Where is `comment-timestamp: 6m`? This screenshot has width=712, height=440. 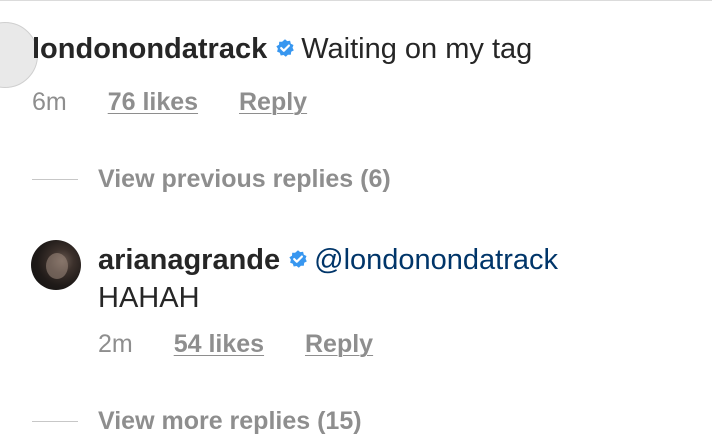
comment-timestamp: 6m is located at coordinates (49, 102).